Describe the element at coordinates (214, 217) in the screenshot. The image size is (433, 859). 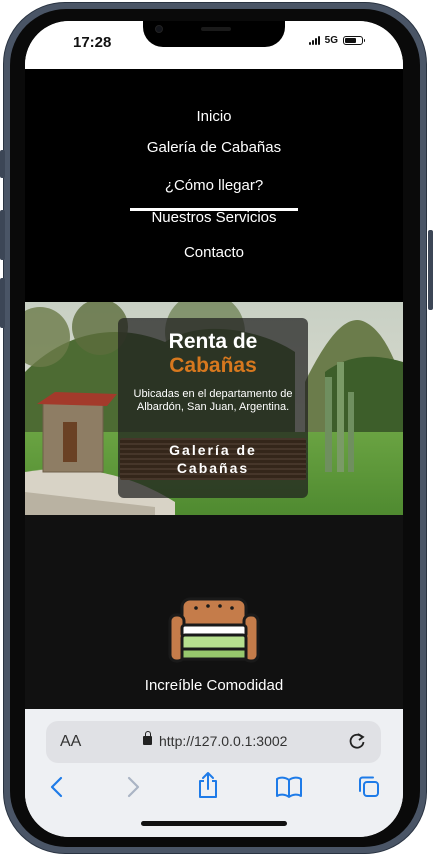
I see `nav-item-servicios: Nuestros Servicios` at that location.